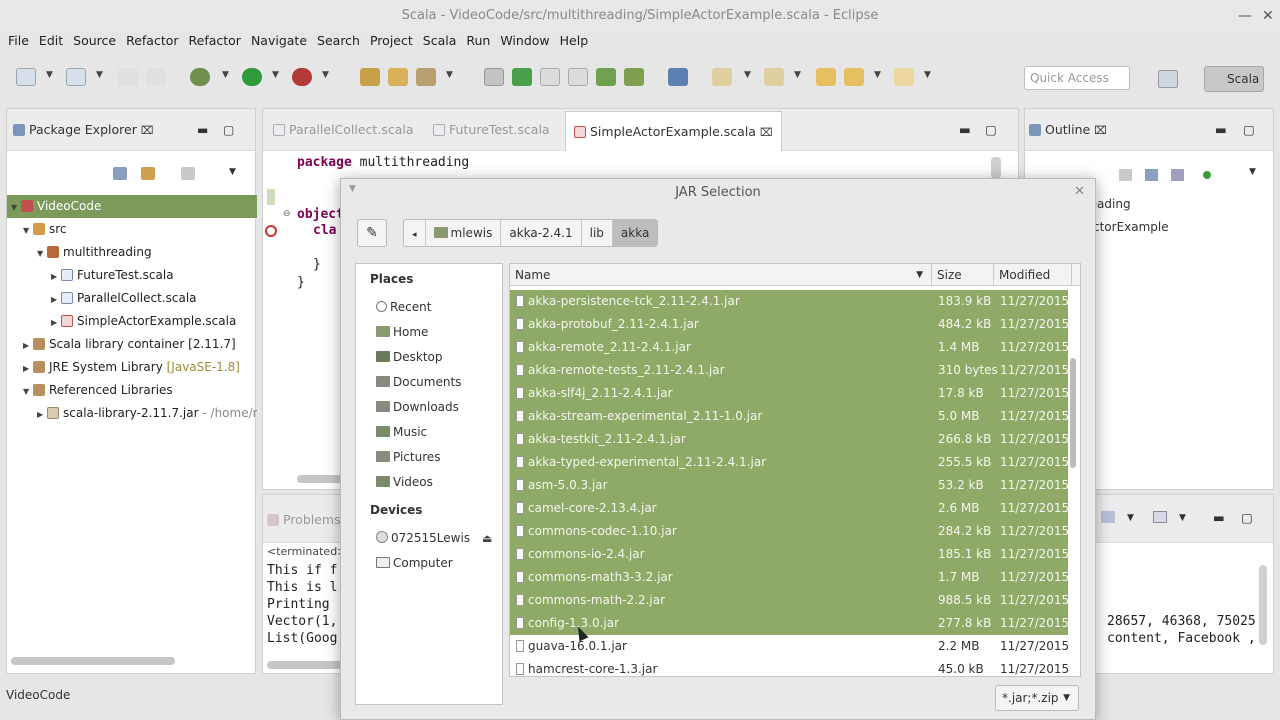  What do you see at coordinates (578, 77) in the screenshot?
I see `block-icon` at bounding box center [578, 77].